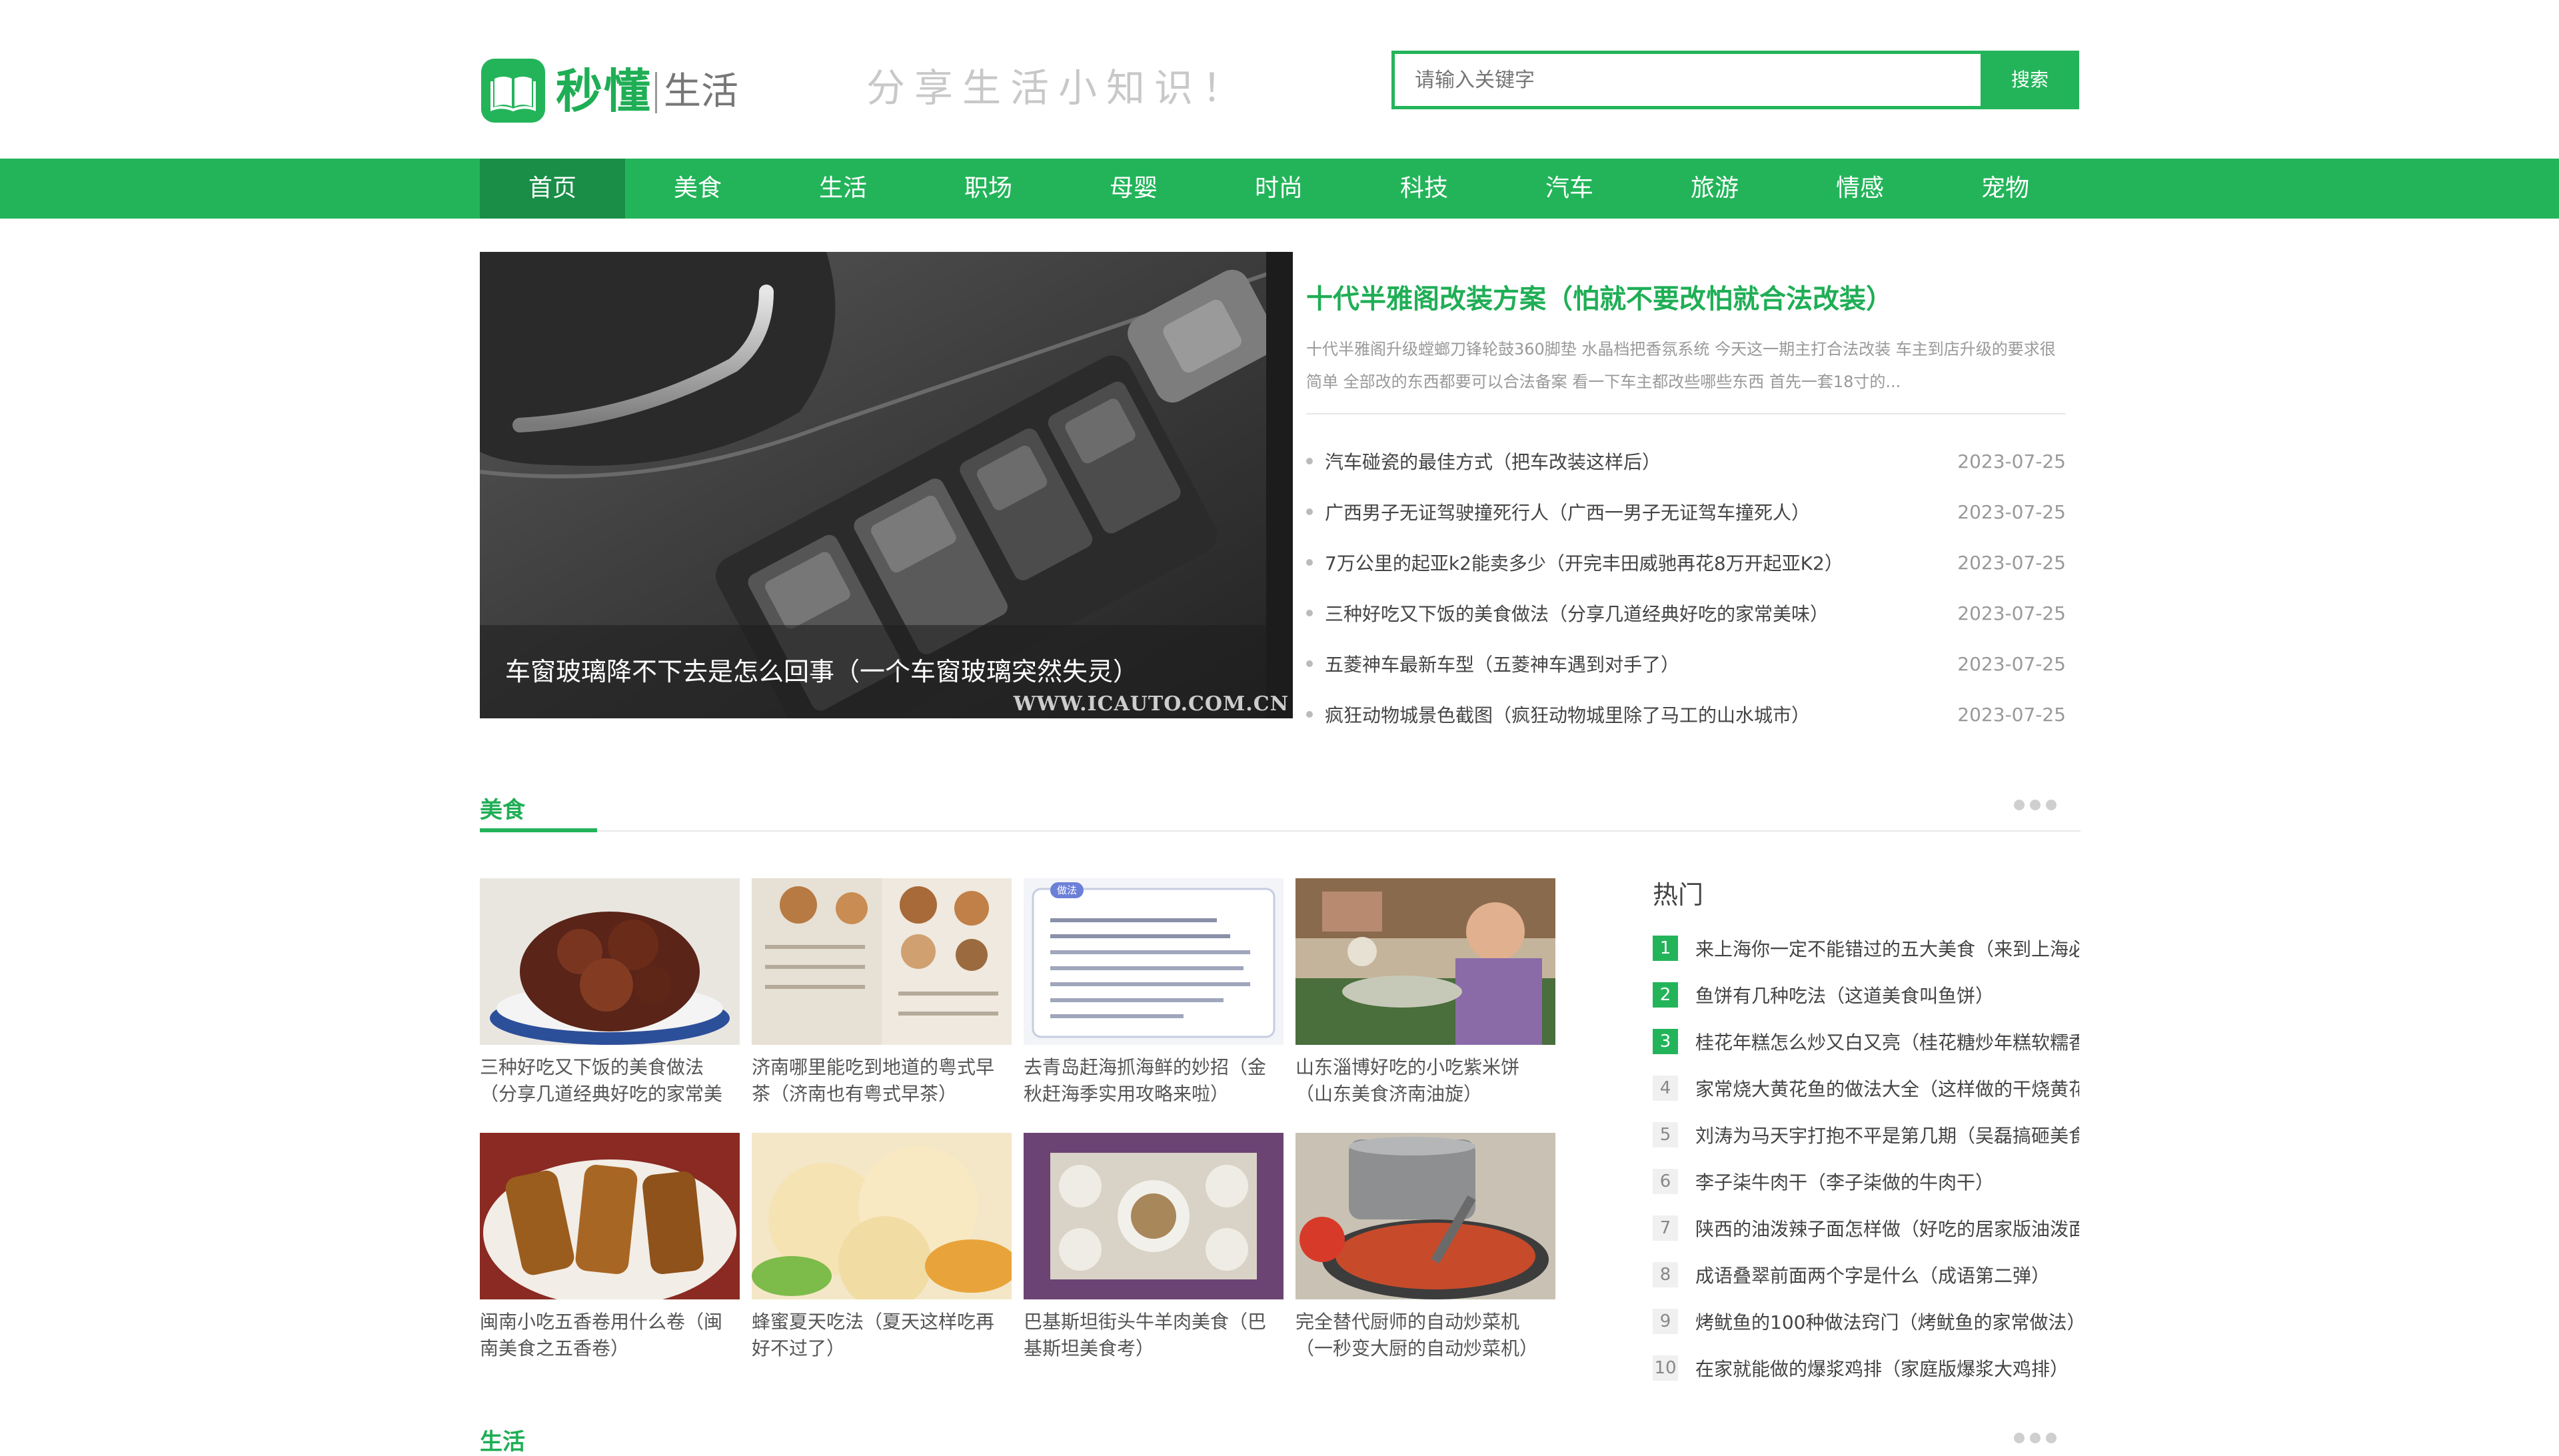  I want to click on news-title: 7万公里的起亚k2能卖多少（开完丰田威驰再花8万开起亚K2）, so click(1584, 562).